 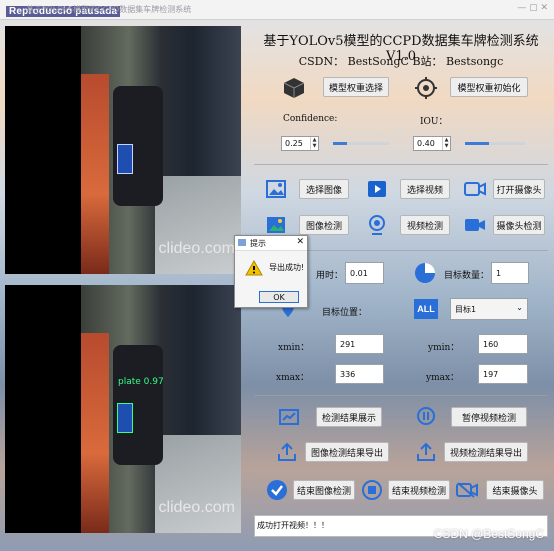 I want to click on end-image-detection-button: 结束图像检测, so click(x=324, y=490).